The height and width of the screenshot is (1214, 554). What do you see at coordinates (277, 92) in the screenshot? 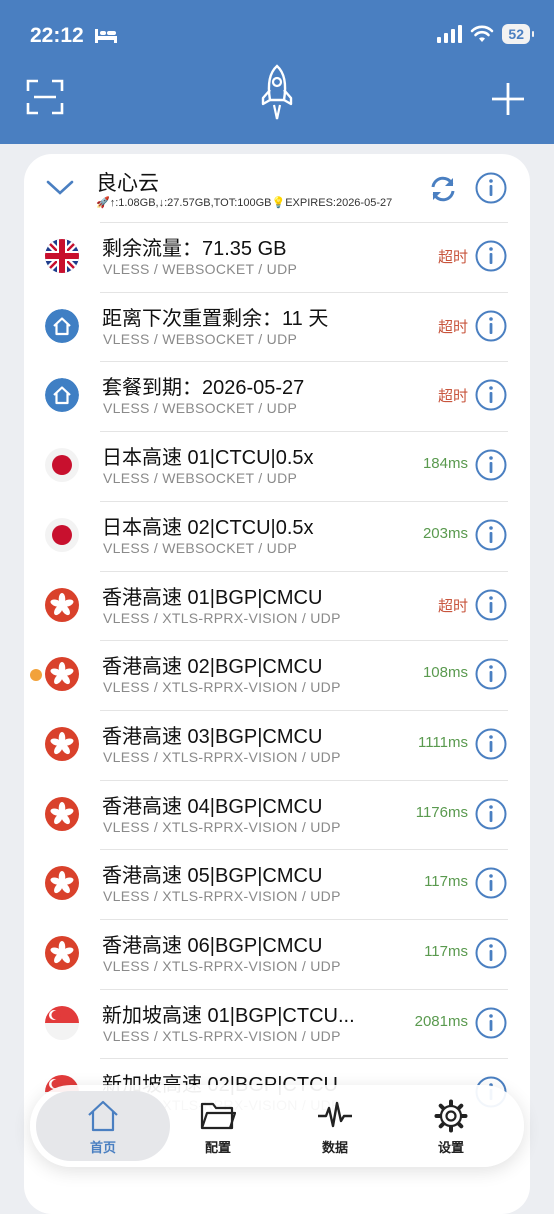
I see `rocket-logo-icon` at bounding box center [277, 92].